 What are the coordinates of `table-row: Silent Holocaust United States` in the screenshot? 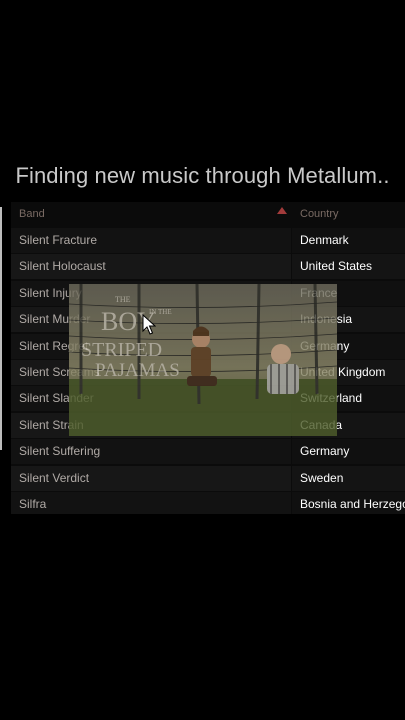 It's located at (208, 267).